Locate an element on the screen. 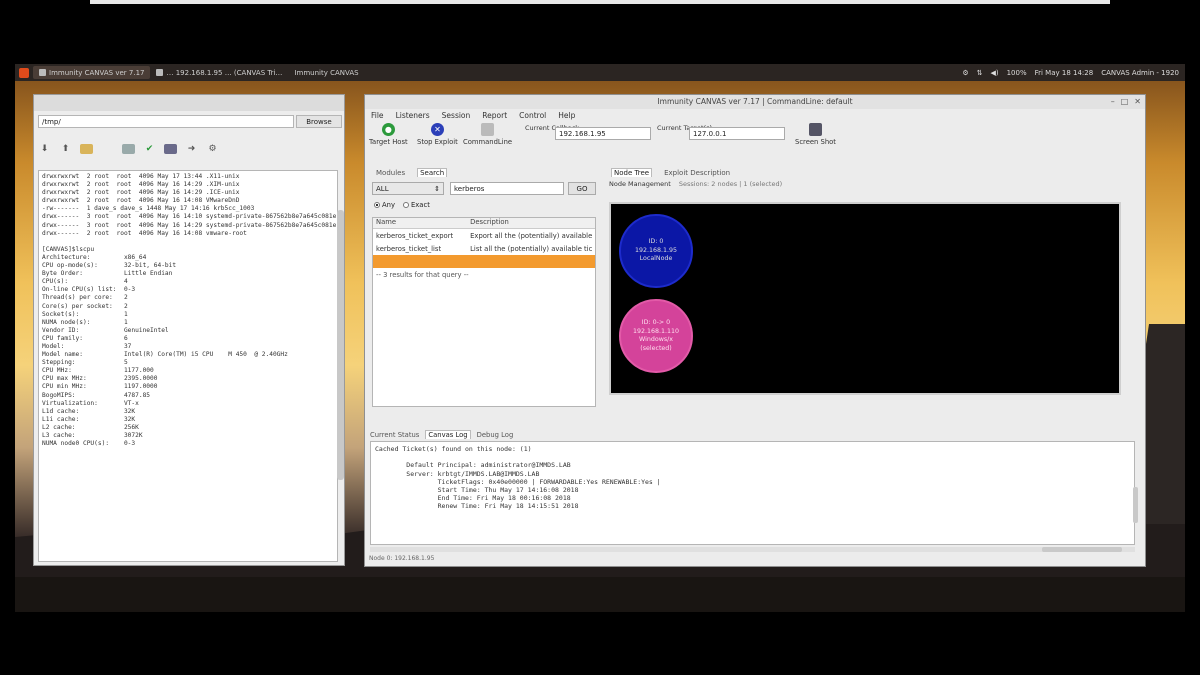 The width and height of the screenshot is (1200, 675). module-name: kerberos_ticket_export is located at coordinates (415, 235).